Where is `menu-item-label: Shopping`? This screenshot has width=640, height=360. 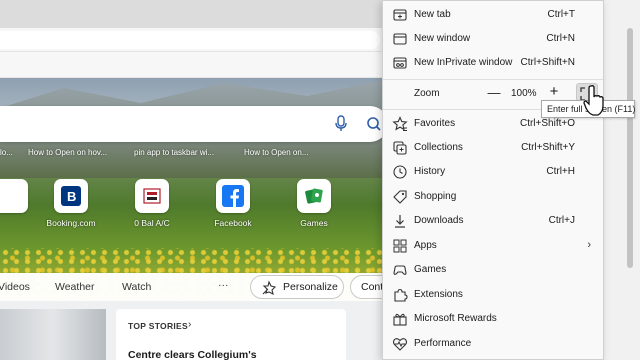 menu-item-label: Shopping is located at coordinates (435, 196).